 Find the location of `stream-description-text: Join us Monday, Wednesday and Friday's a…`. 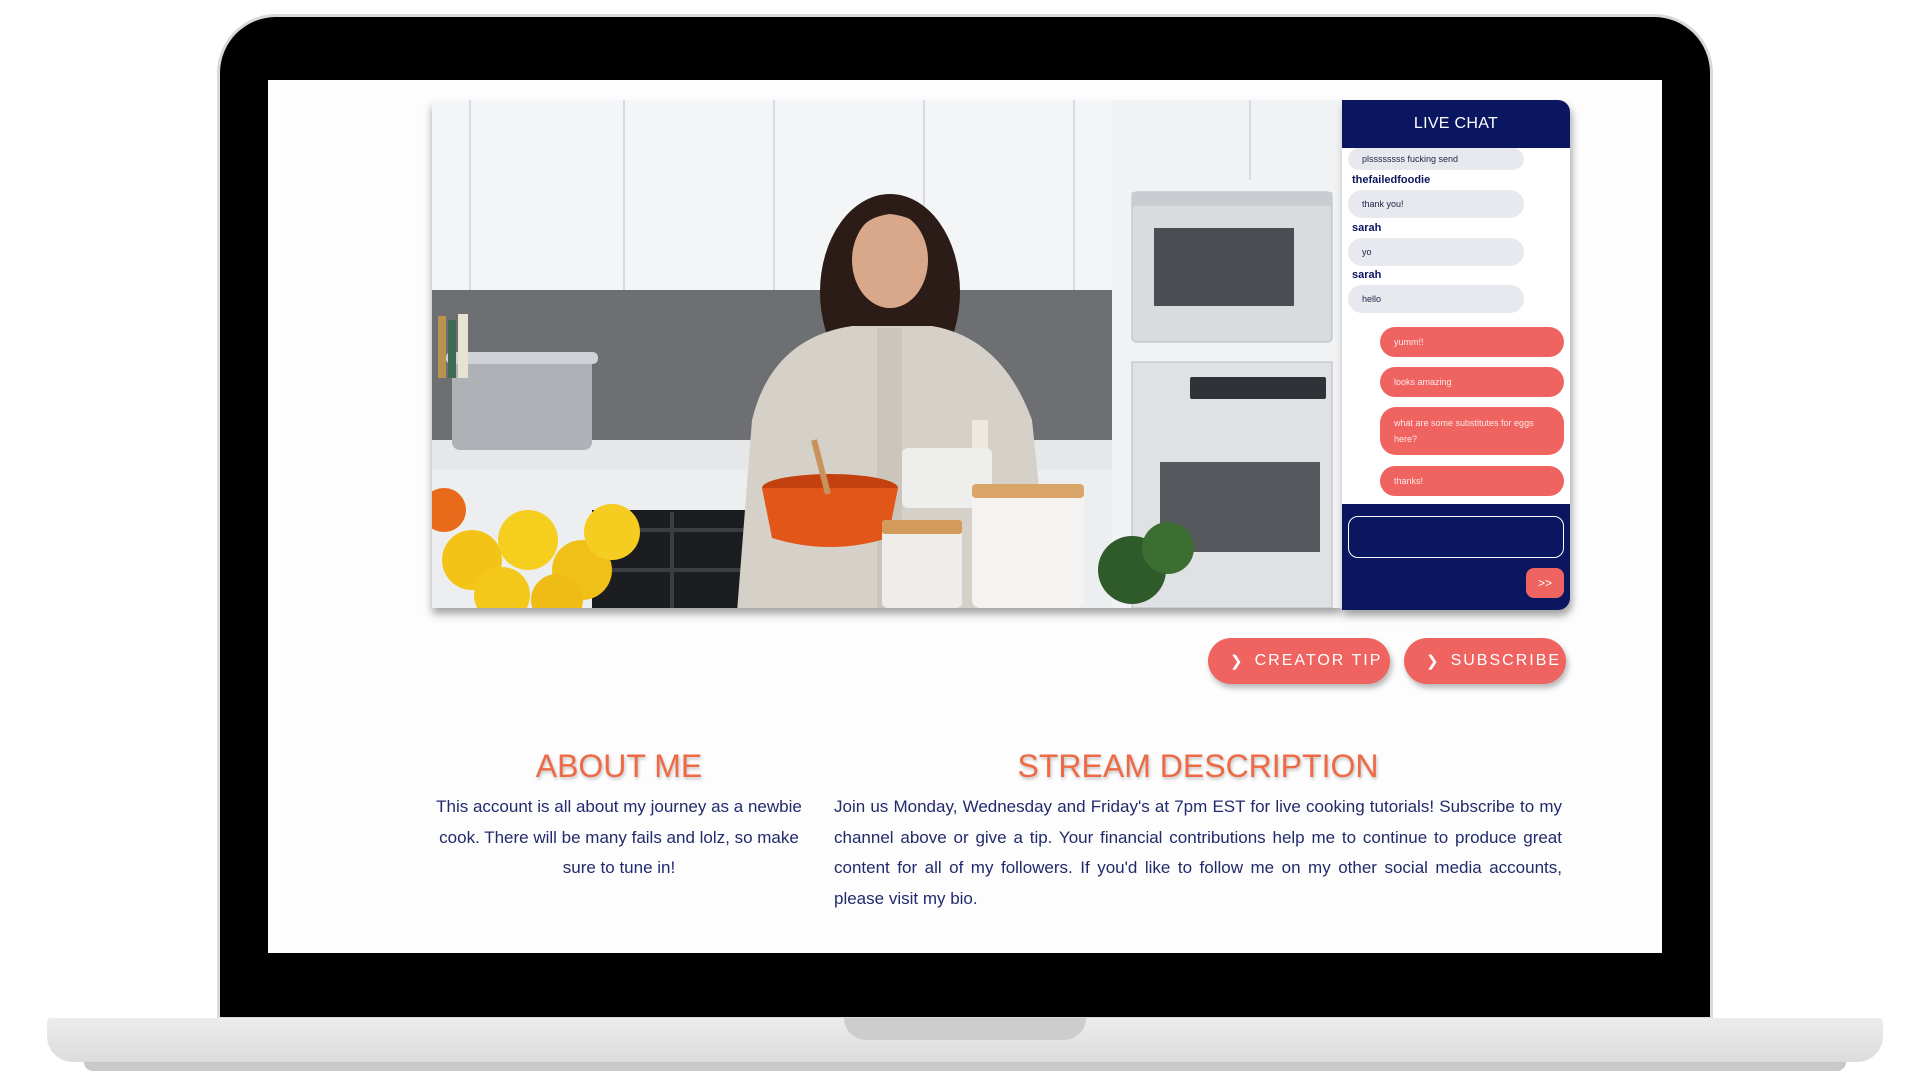

stream-description-text: Join us Monday, Wednesday and Friday's a… is located at coordinates (1198, 852).